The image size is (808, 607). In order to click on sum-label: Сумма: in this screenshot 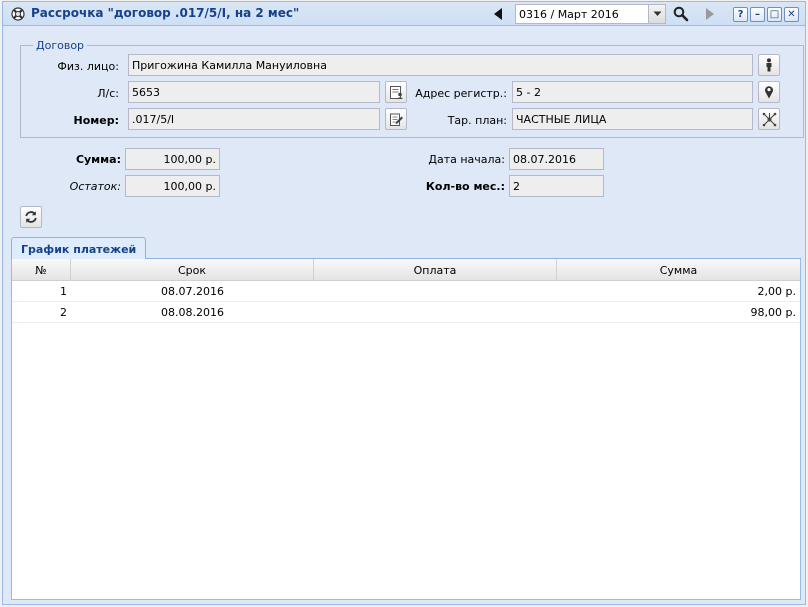, I will do `click(98, 159)`.